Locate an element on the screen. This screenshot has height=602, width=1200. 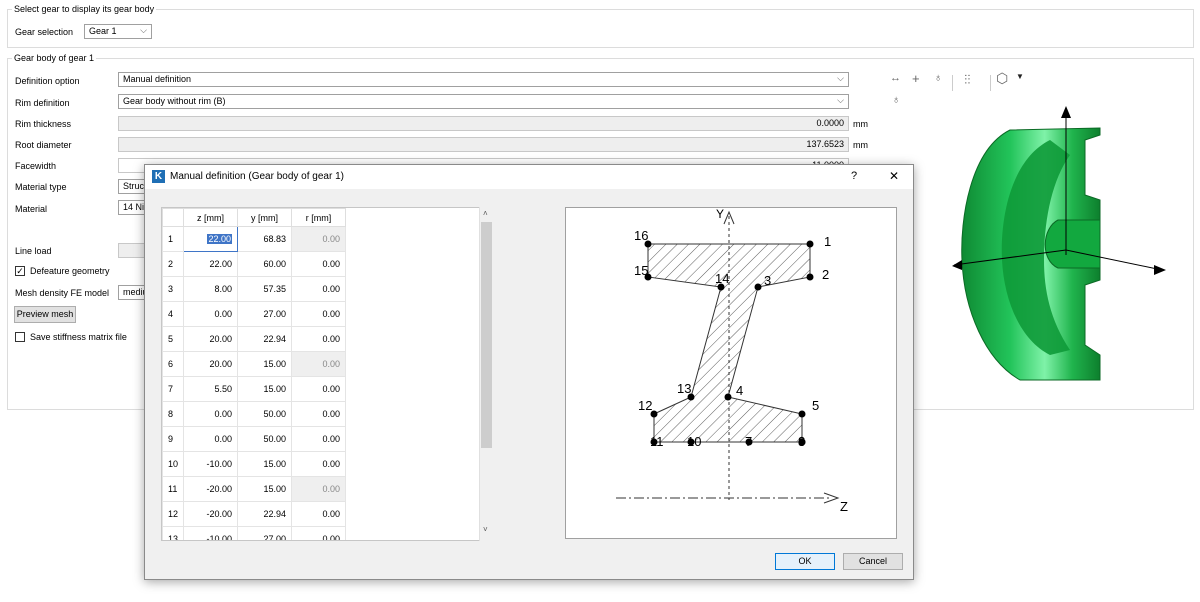
table-row: 9 0.00 50.00 0.00 is located at coordinates (254, 439).